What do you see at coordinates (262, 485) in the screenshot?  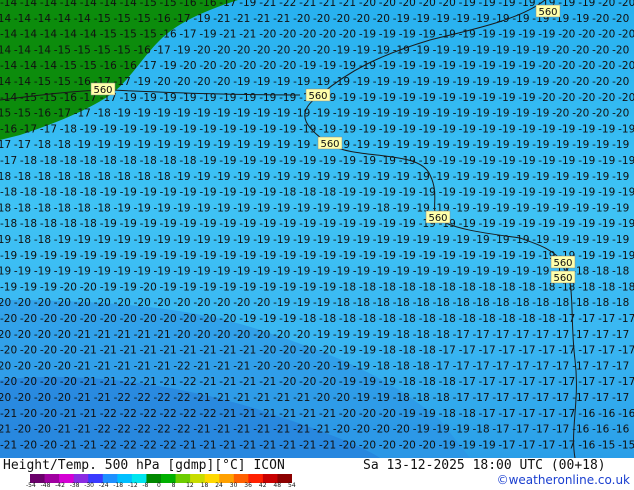 I see `colorbar-tick-label: 42` at bounding box center [262, 485].